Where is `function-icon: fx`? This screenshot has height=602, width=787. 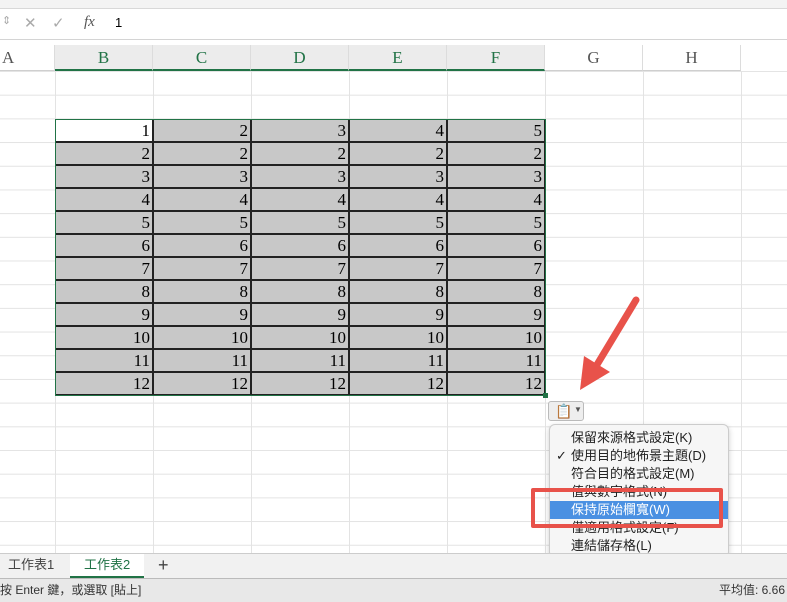
function-icon: fx is located at coordinates (89, 22).